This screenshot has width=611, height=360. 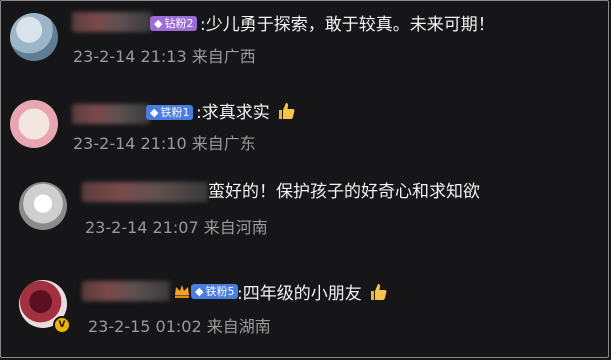 I want to click on comment-time: 23-2-14 21:10 来自广东, so click(x=164, y=143).